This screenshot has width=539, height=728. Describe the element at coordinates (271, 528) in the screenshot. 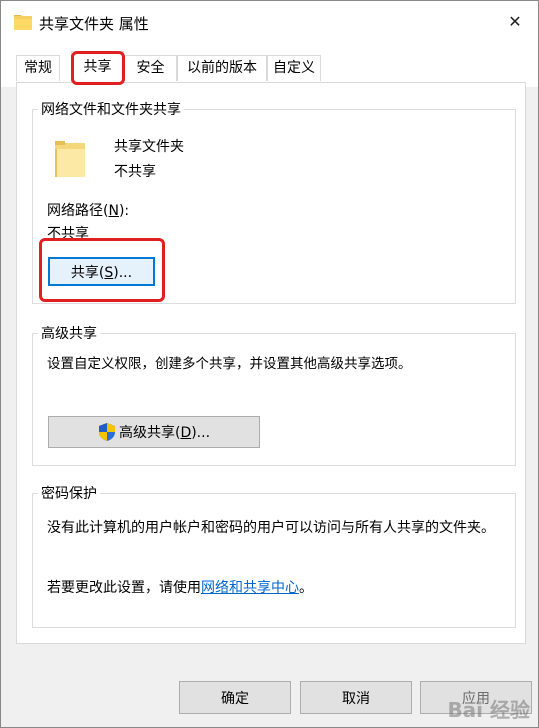

I see `password-protection-description: 没有此计算机的用户帐户和密码的用户可以访问与所有人共享的文件夹。` at that location.